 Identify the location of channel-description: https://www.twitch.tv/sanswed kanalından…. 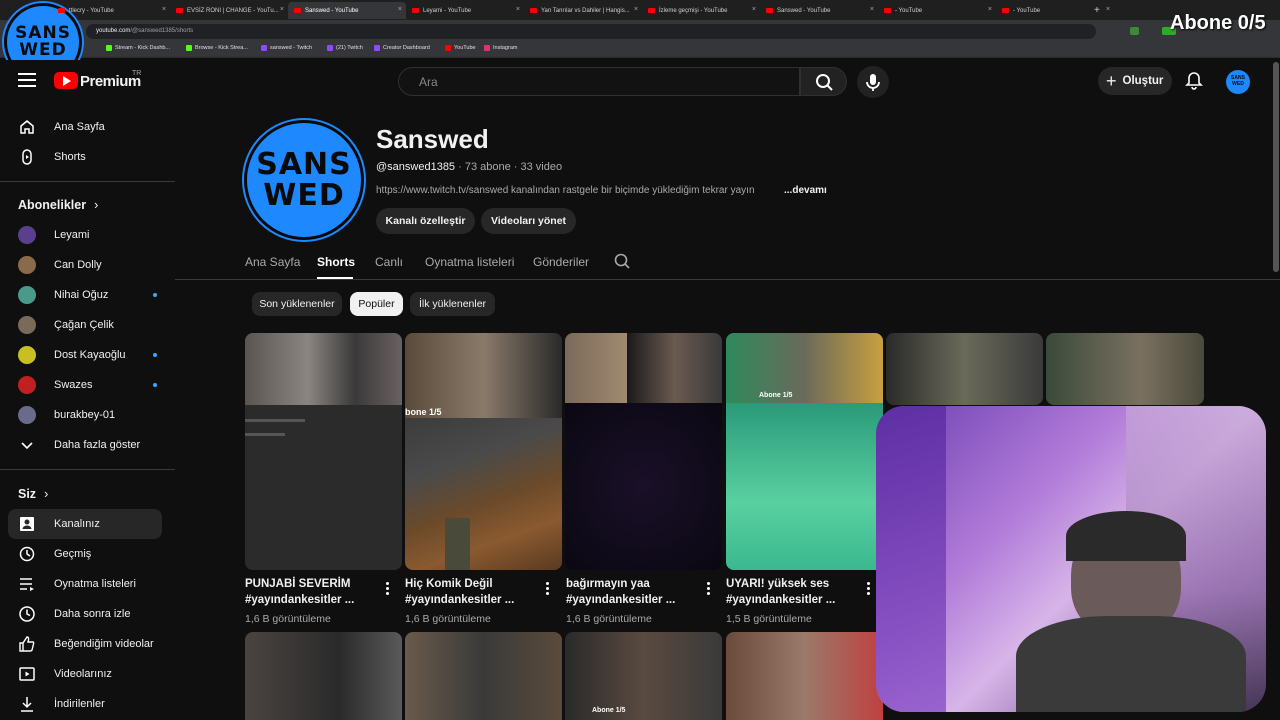
(565, 190).